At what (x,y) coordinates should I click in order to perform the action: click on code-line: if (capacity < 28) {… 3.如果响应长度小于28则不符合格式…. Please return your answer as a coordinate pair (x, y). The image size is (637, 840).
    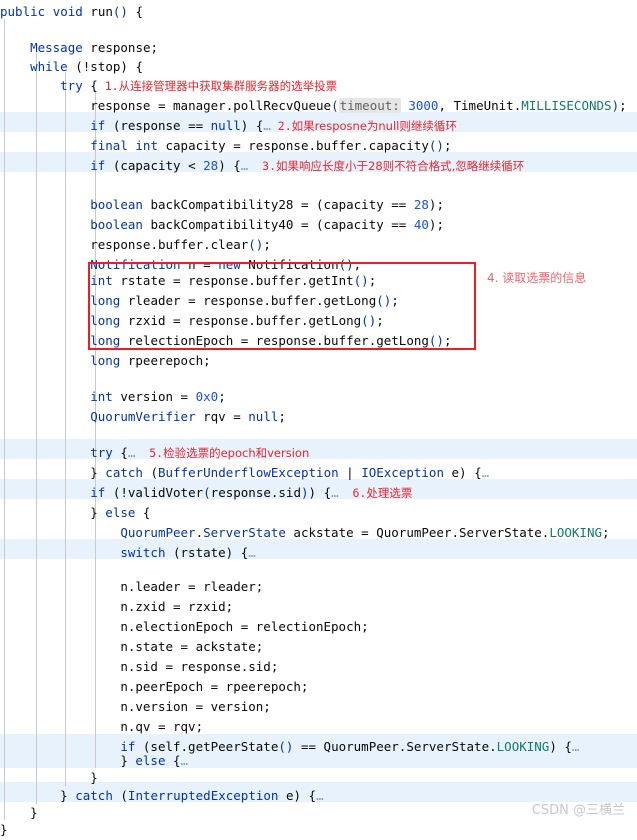
    Looking at the image, I should click on (307, 166).